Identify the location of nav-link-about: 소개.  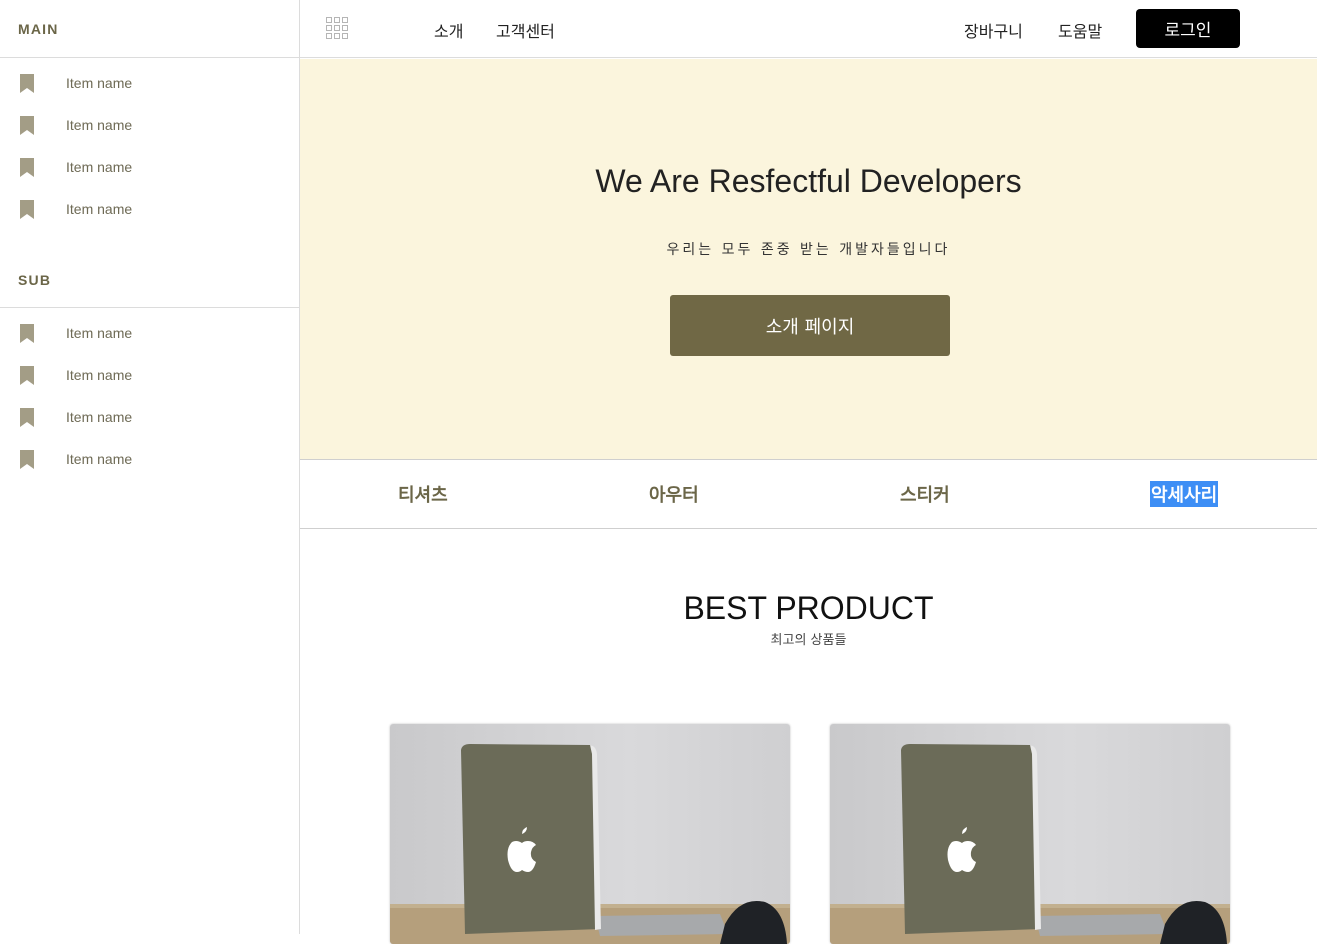
(448, 30).